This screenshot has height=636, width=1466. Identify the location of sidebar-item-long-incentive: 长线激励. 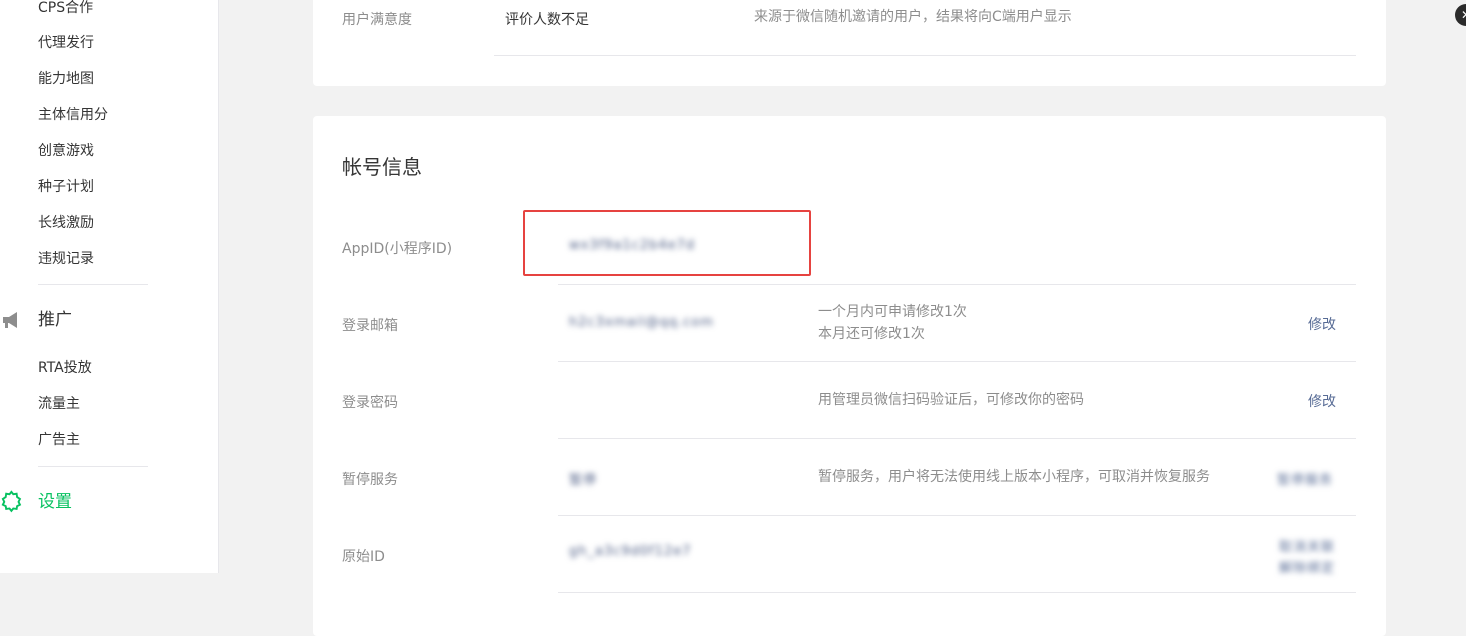
(66, 223).